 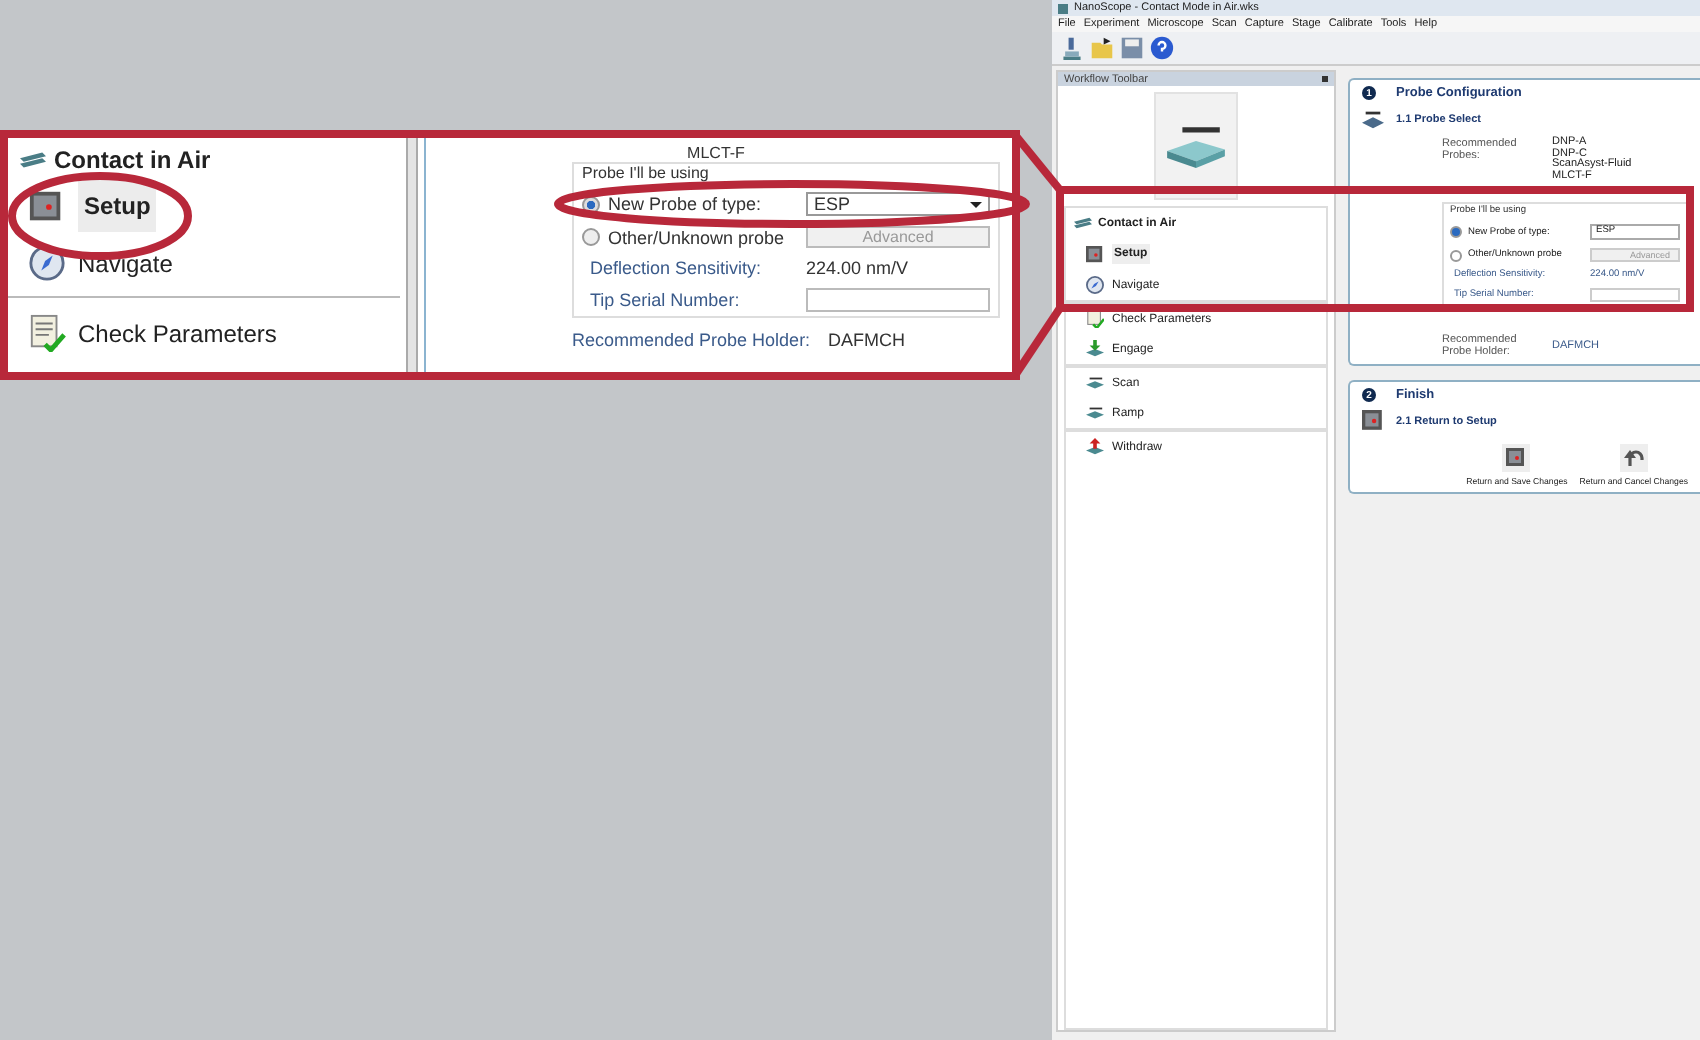 I want to click on microscope-icon, so click(x=1072, y=48).